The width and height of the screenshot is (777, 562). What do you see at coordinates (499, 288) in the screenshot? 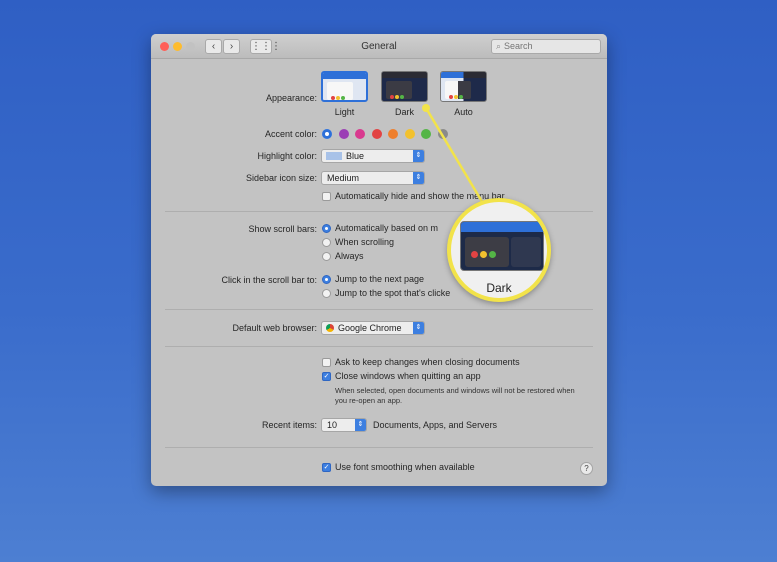
I see `dark-mode-zoomed-caption: Dark` at bounding box center [499, 288].